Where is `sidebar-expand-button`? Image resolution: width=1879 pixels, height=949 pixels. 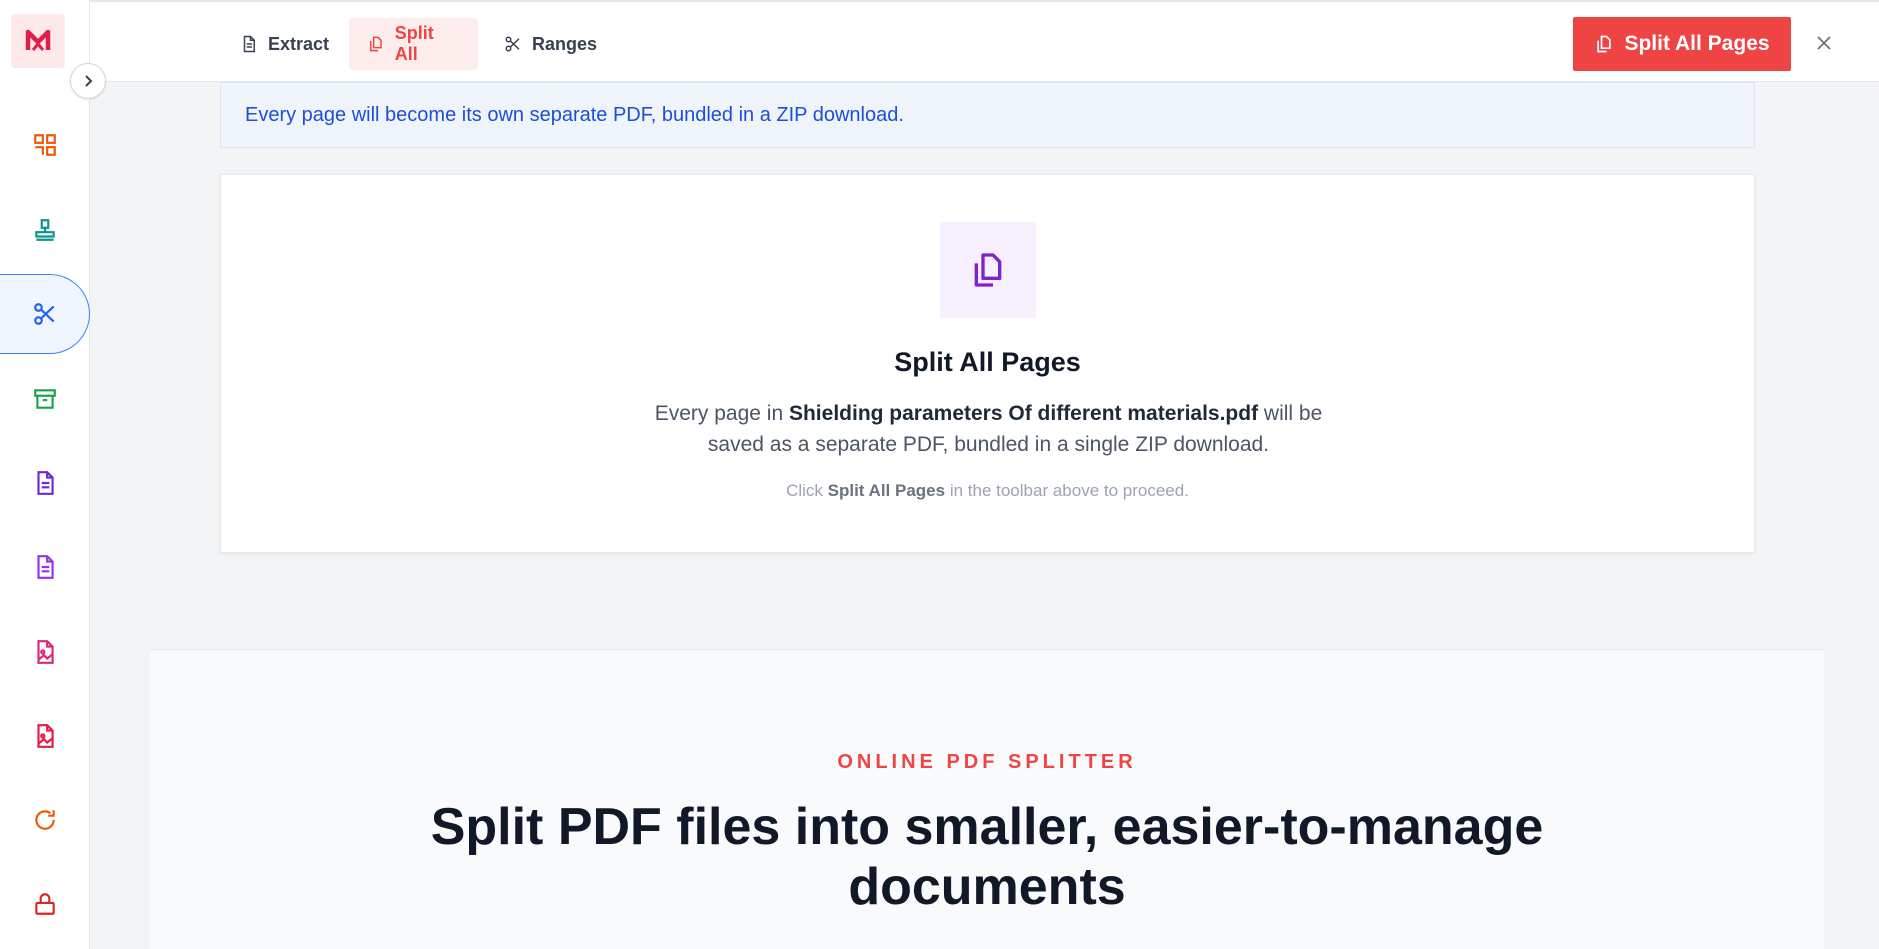 sidebar-expand-button is located at coordinates (88, 81).